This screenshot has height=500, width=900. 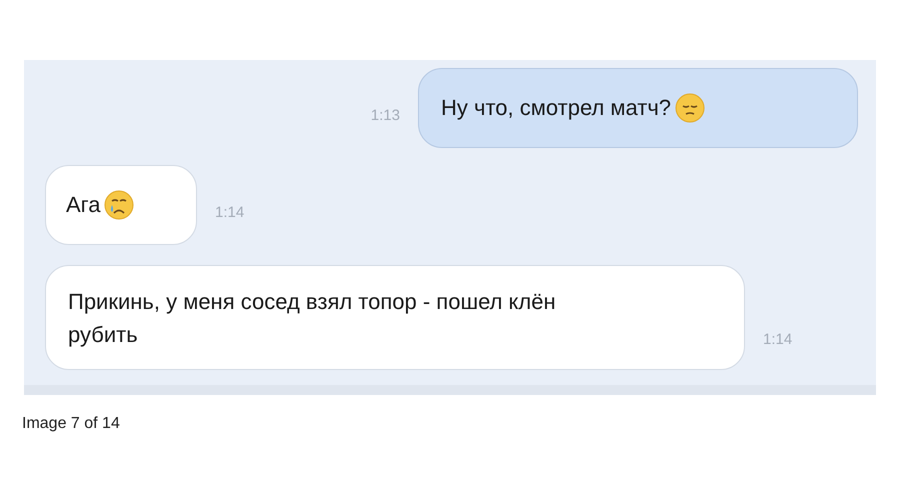 What do you see at coordinates (83, 205) in the screenshot?
I see `message-text: Ага` at bounding box center [83, 205].